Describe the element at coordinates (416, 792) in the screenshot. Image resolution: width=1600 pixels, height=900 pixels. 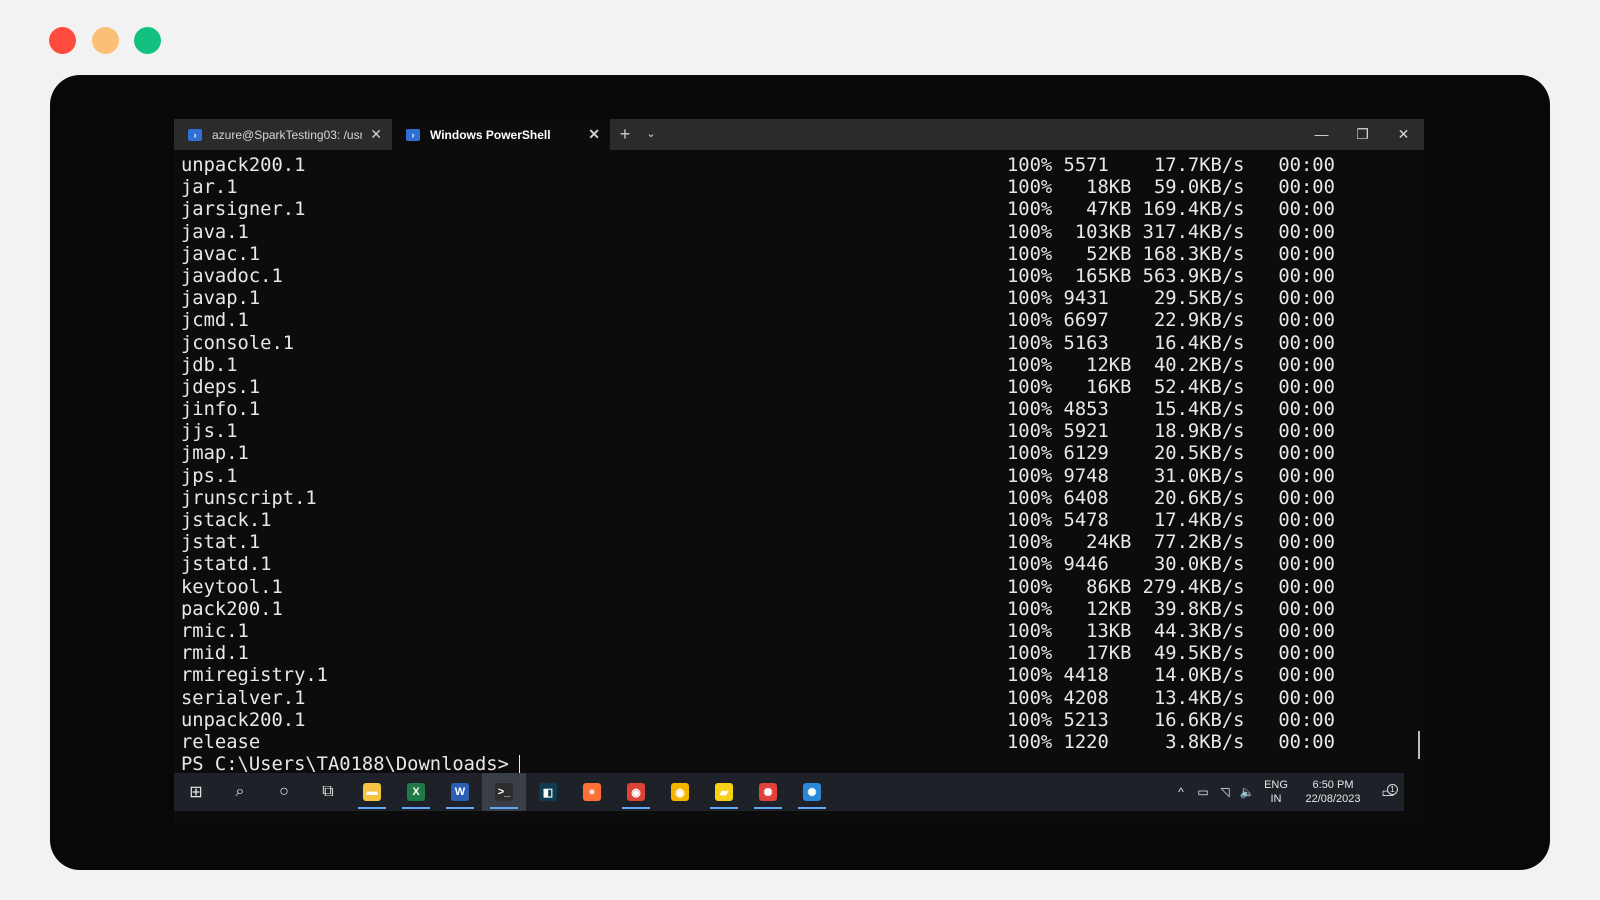
I see `excel-app: X` at that location.